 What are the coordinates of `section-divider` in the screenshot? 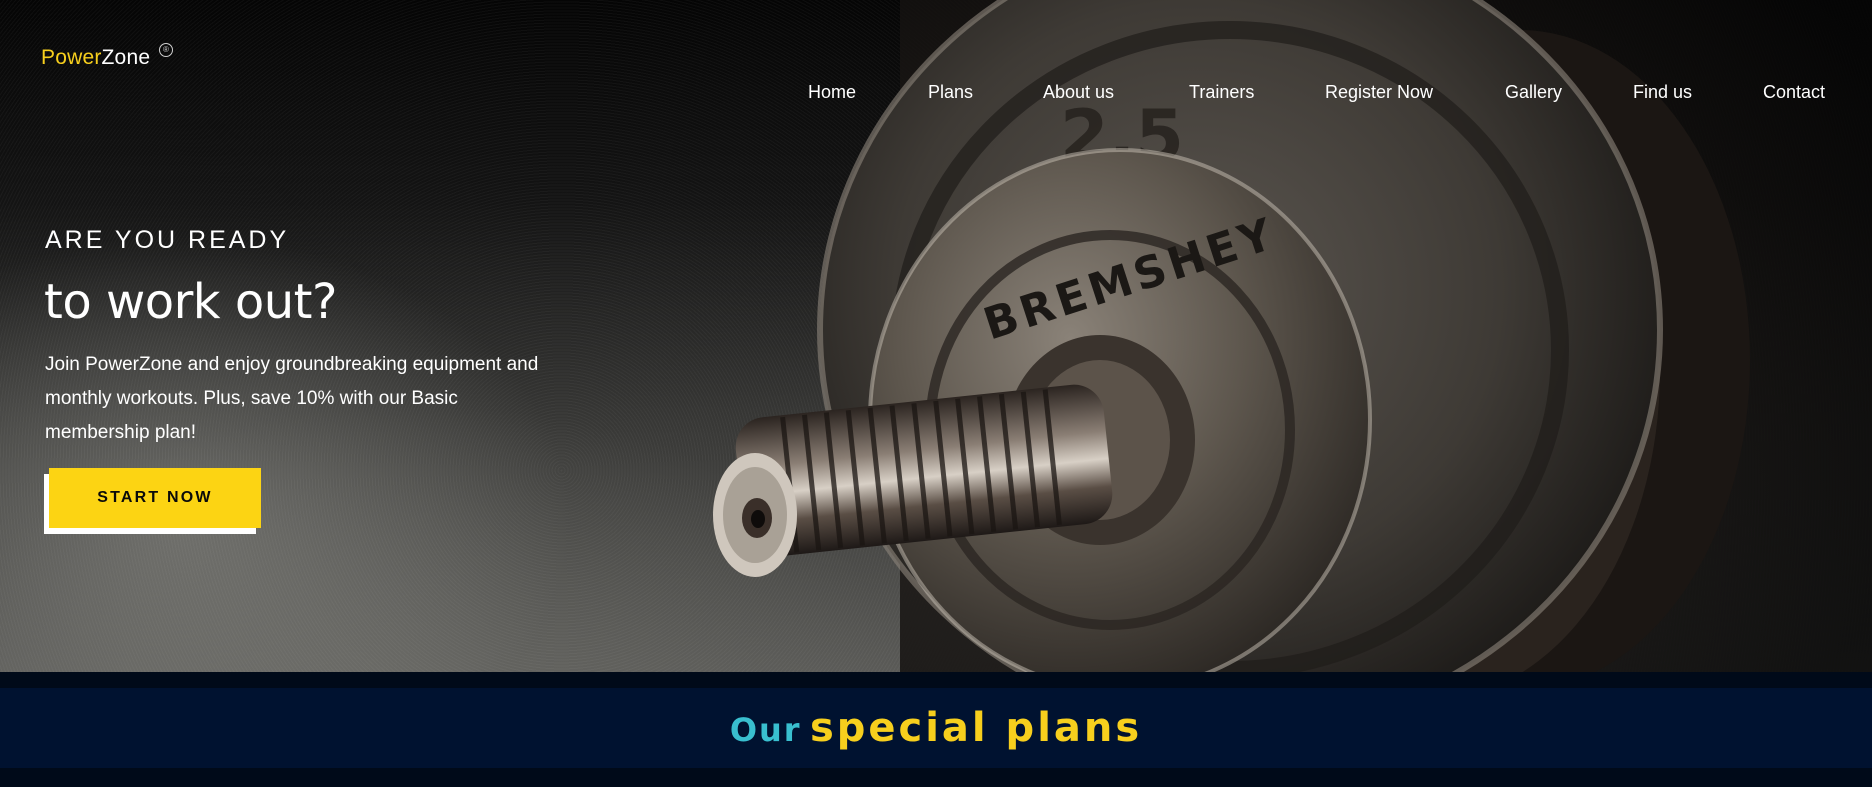 It's located at (936, 680).